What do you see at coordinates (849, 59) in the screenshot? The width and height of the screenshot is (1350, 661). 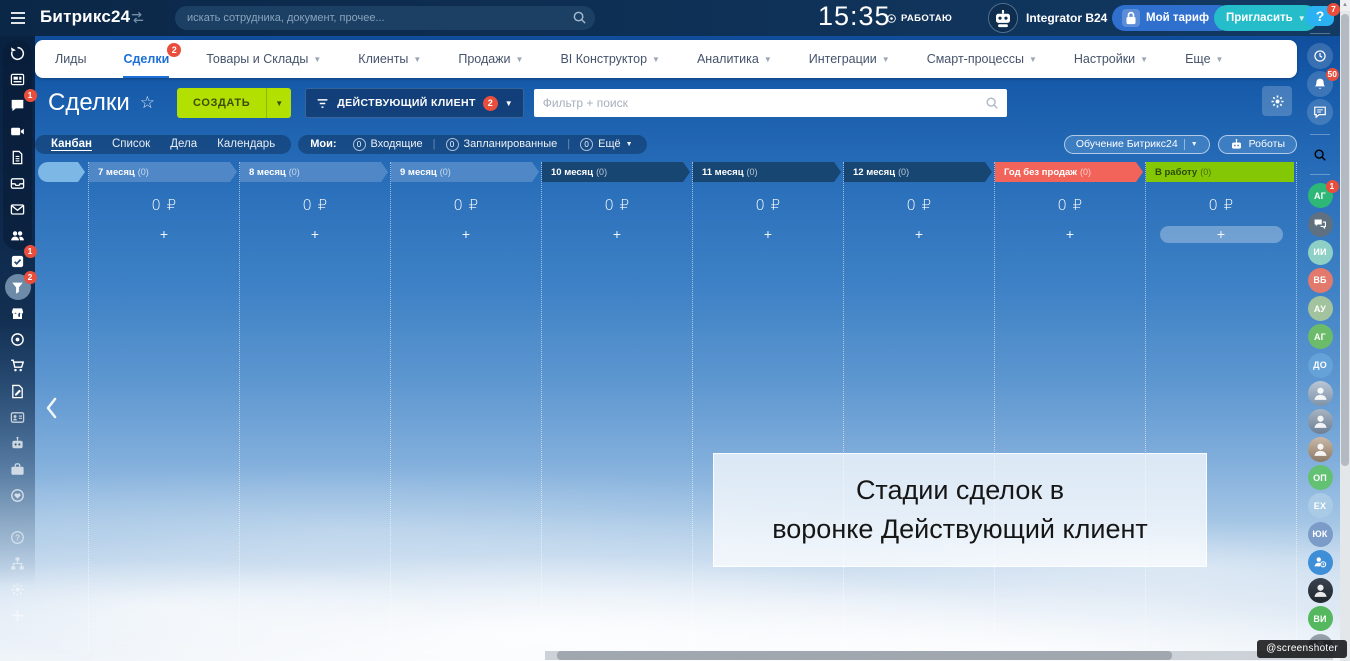 I see `nav-item-integrations: Интеграции ▼` at bounding box center [849, 59].